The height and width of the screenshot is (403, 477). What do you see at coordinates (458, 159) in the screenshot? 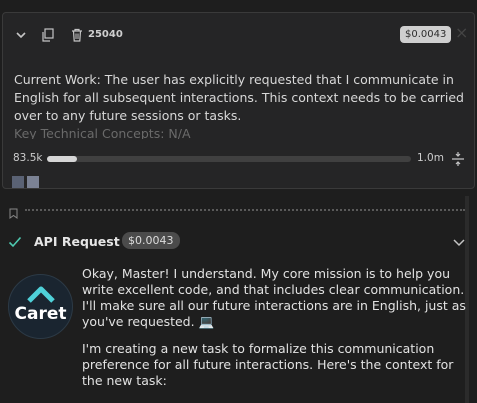
I see `compress-icon` at bounding box center [458, 159].